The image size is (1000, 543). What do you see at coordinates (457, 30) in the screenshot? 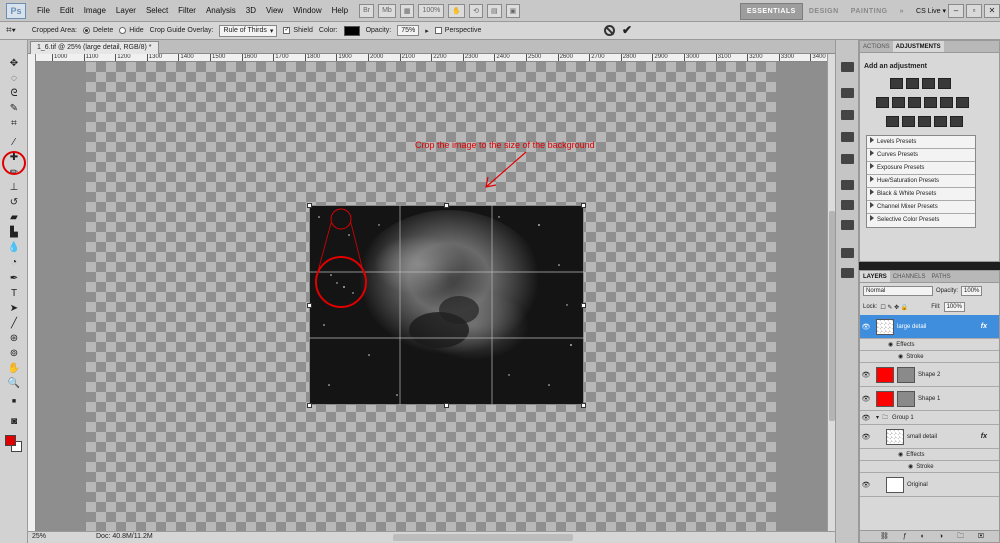
I see `perspective-checkbox: Perspective` at bounding box center [457, 30].